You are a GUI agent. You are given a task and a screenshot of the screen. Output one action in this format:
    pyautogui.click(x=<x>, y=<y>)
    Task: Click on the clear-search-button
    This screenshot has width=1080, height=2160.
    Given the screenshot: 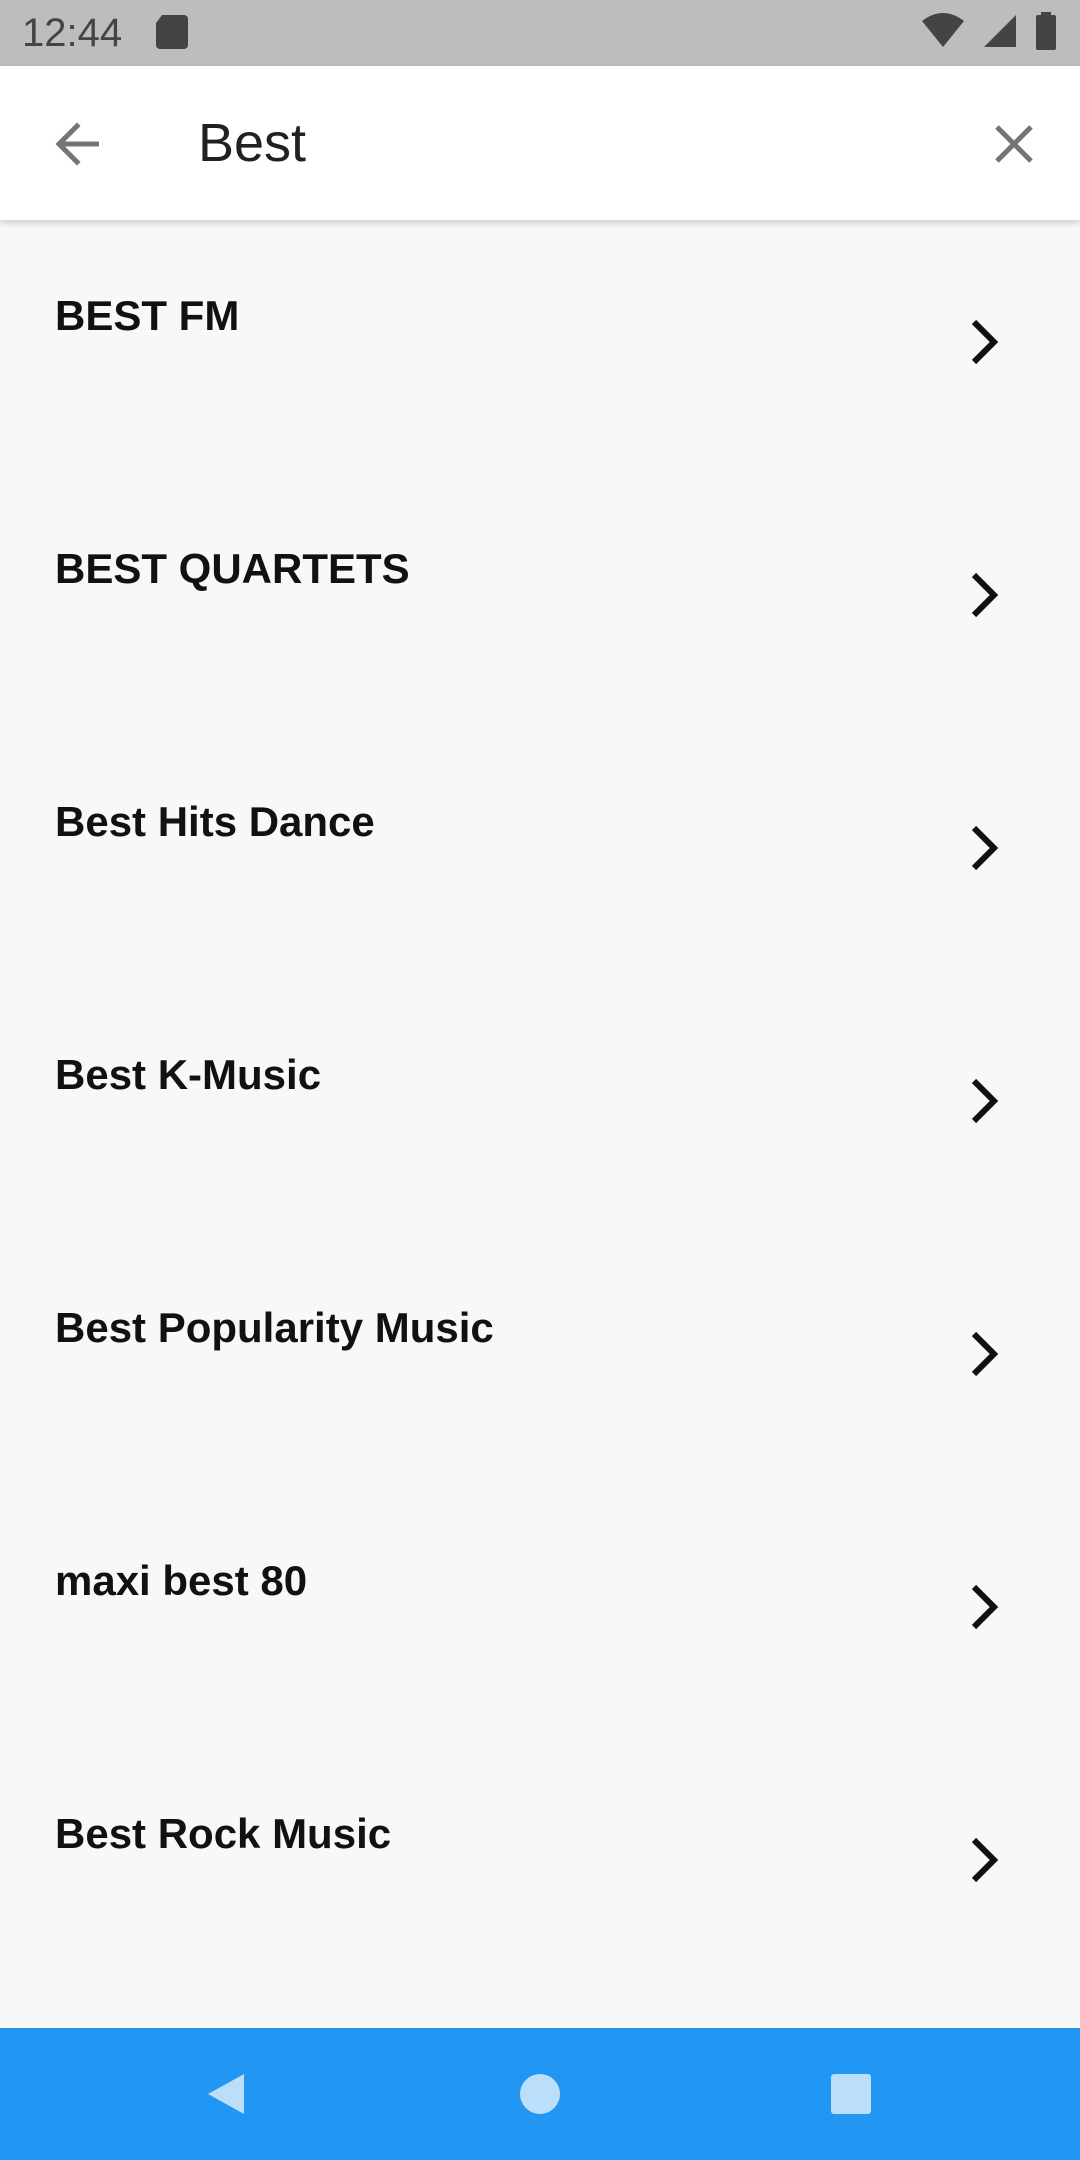 What is the action you would take?
    pyautogui.click(x=1014, y=144)
    